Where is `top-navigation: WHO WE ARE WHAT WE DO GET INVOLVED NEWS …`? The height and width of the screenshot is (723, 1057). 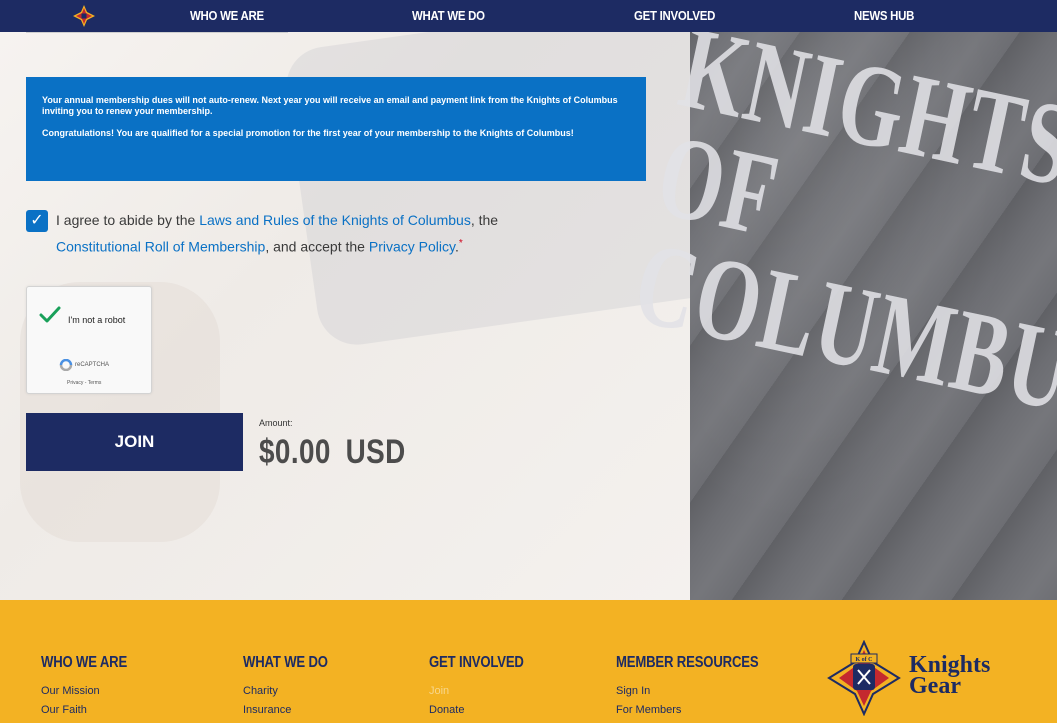
top-navigation: WHO WE ARE WHAT WE DO GET INVOLVED NEWS … is located at coordinates (528, 16).